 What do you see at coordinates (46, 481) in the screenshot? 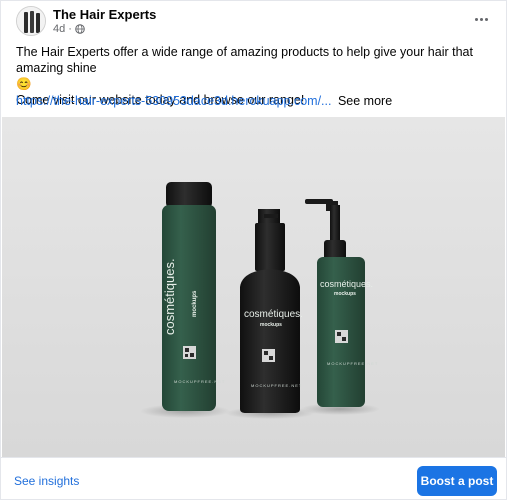
I see `see-insights-link: See insights` at bounding box center [46, 481].